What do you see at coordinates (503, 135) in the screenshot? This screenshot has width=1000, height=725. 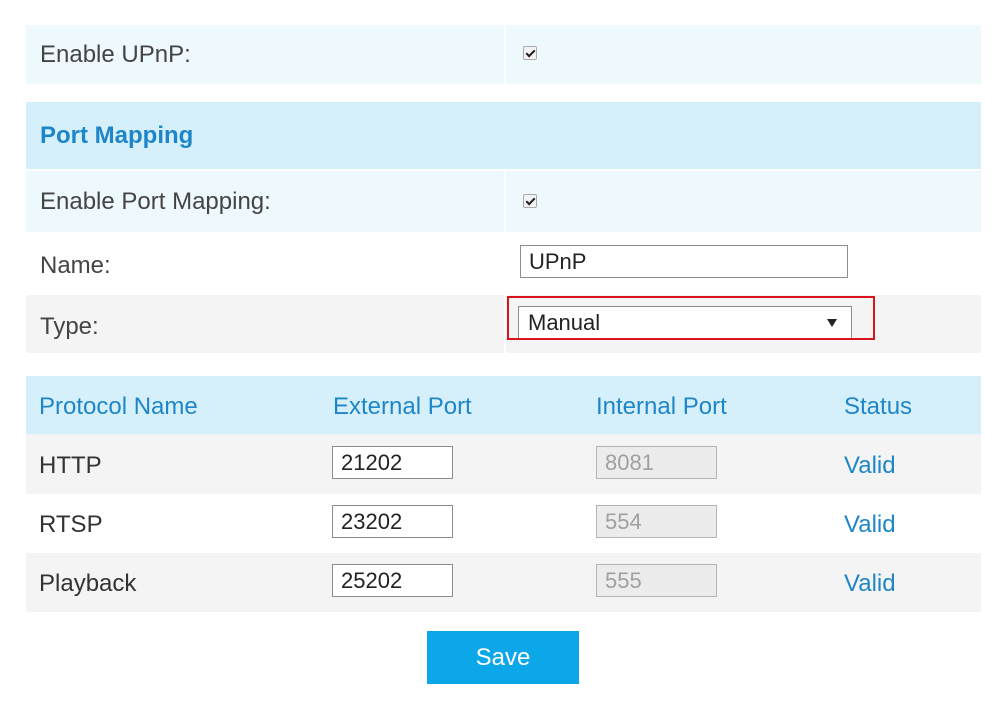 I see `port-mapping-section-header: Port Mapping` at bounding box center [503, 135].